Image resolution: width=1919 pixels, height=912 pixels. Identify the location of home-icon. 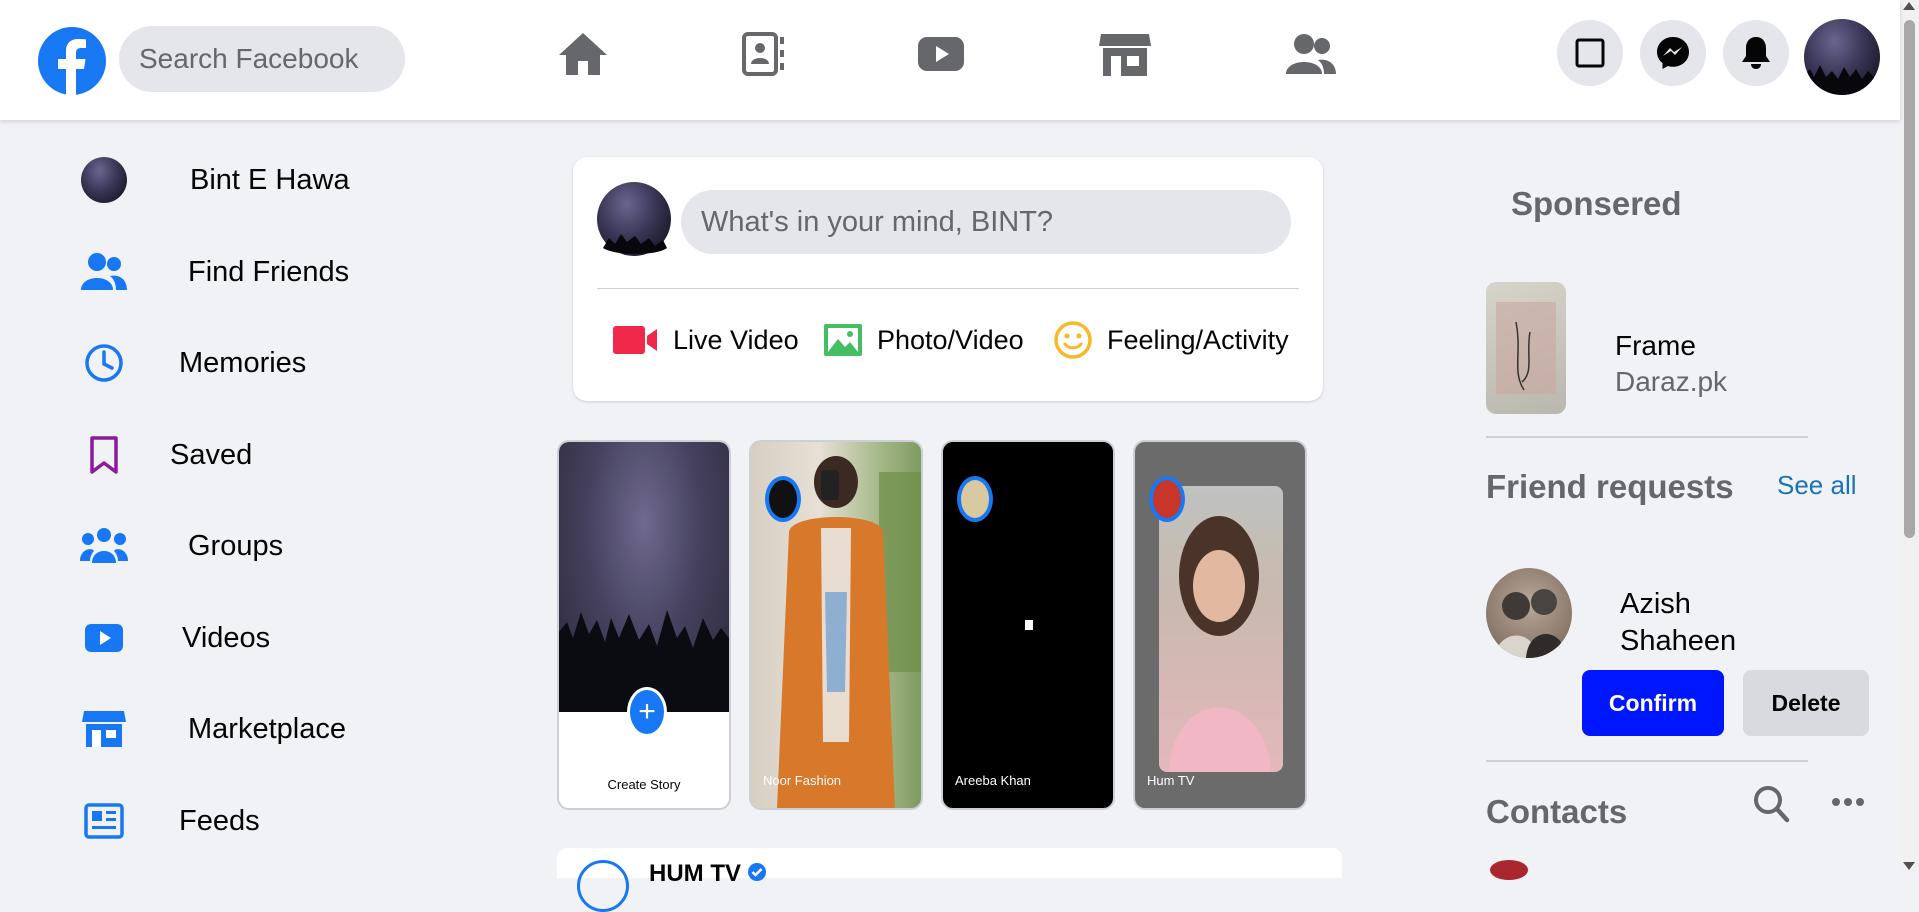
(583, 54).